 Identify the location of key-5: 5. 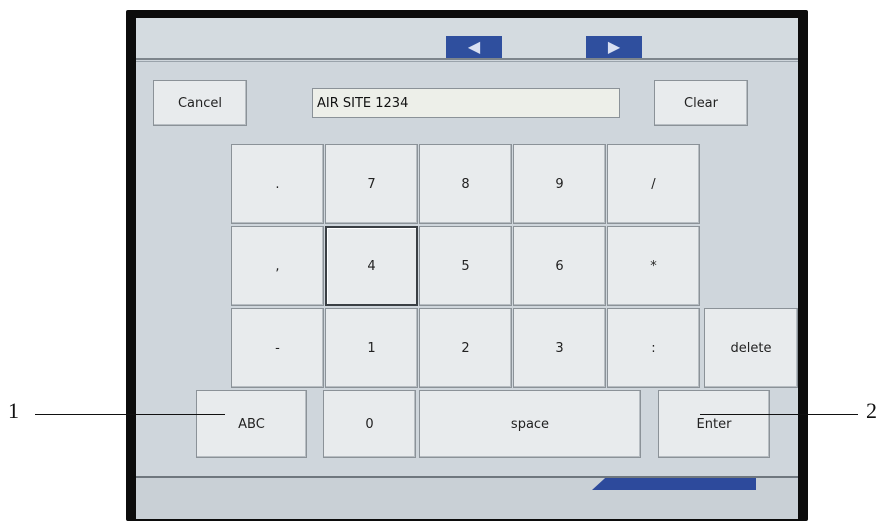
(465, 266).